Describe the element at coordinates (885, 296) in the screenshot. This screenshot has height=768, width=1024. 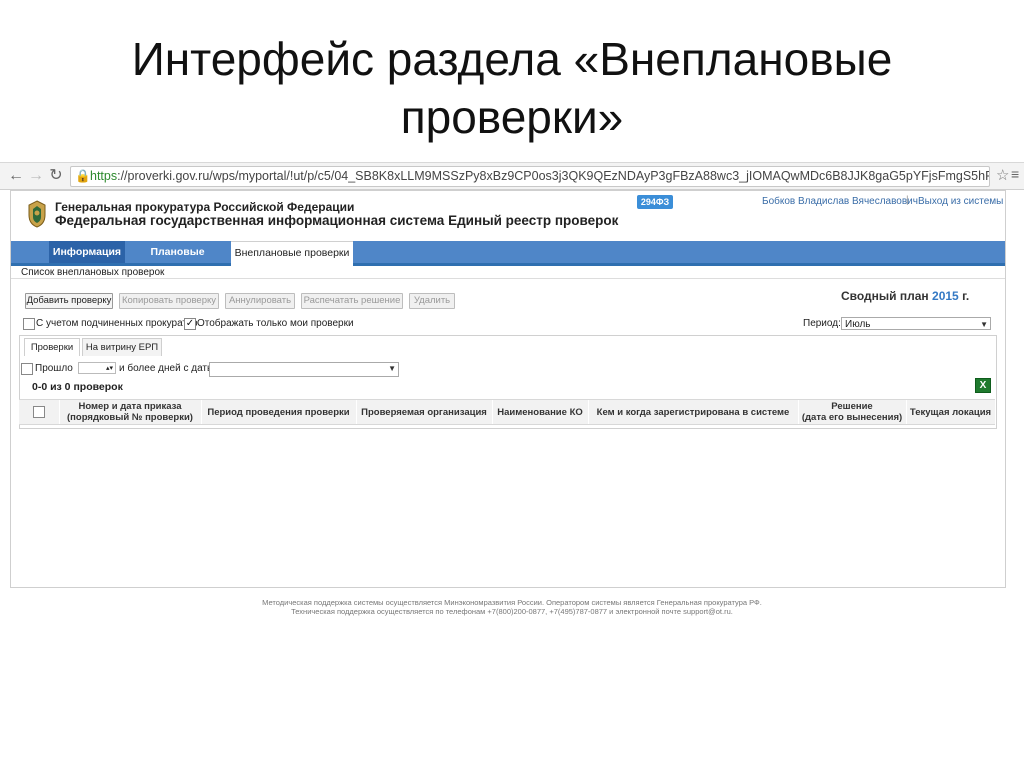
I see `summary-label: Сводный план` at that location.